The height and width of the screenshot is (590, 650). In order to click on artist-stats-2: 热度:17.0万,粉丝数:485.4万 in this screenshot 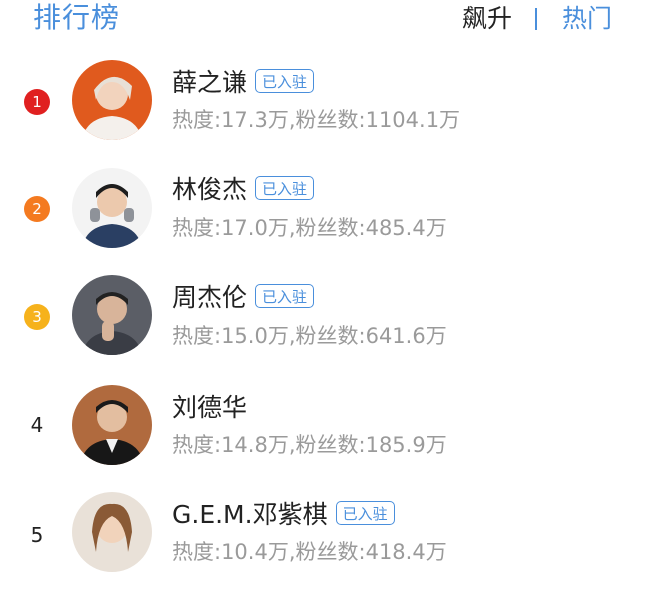, I will do `click(309, 228)`.